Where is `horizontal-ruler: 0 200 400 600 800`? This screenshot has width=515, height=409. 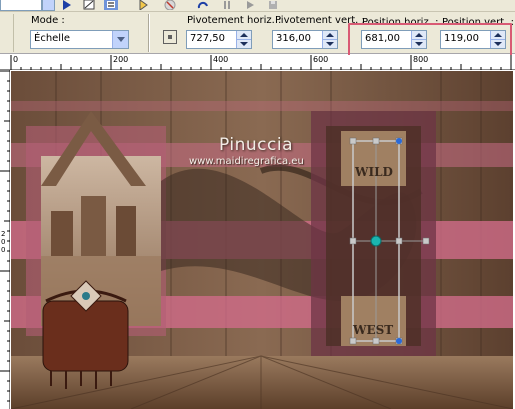 horizontal-ruler: 0 200 400 600 800 is located at coordinates (257, 62).